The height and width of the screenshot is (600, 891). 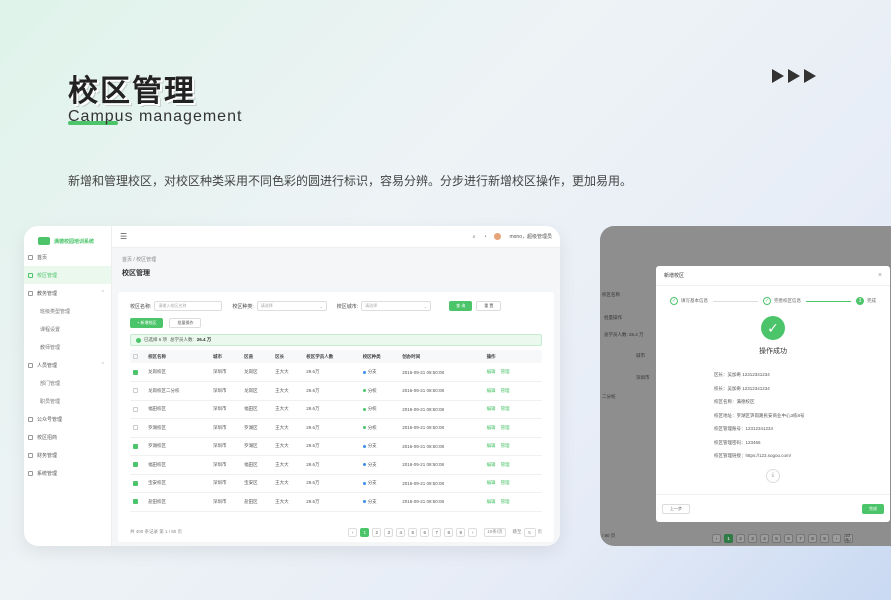 What do you see at coordinates (396, 306) in the screenshot?
I see `city-filter-select: 请选择 ⌄` at bounding box center [396, 306].